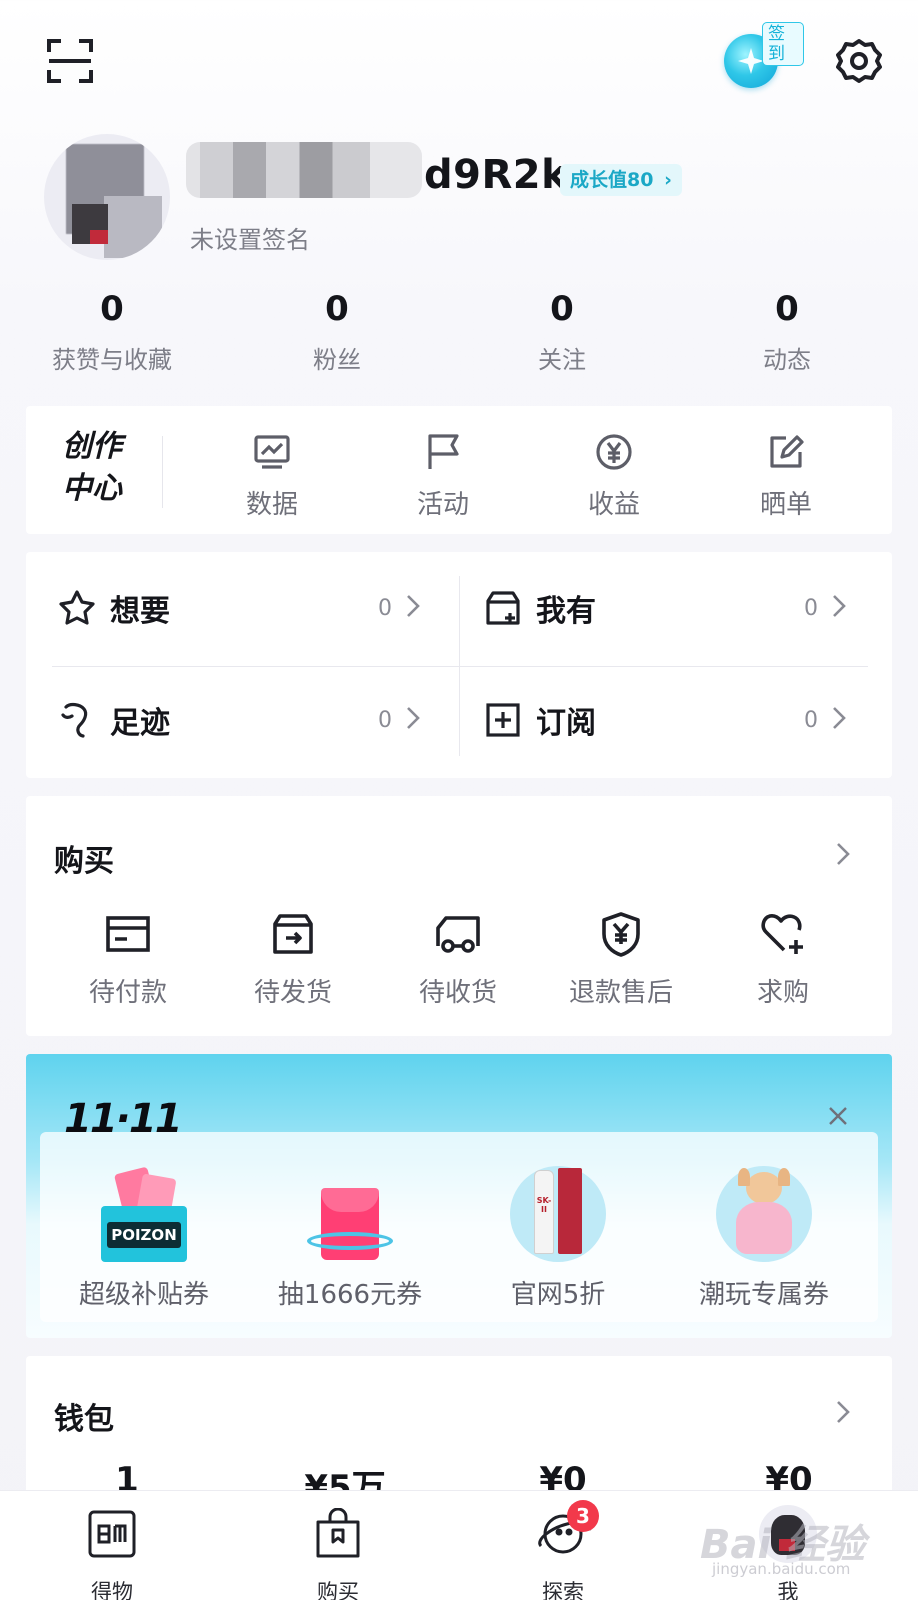  I want to click on promo-item-label: 潮玩专属券, so click(763, 1295).